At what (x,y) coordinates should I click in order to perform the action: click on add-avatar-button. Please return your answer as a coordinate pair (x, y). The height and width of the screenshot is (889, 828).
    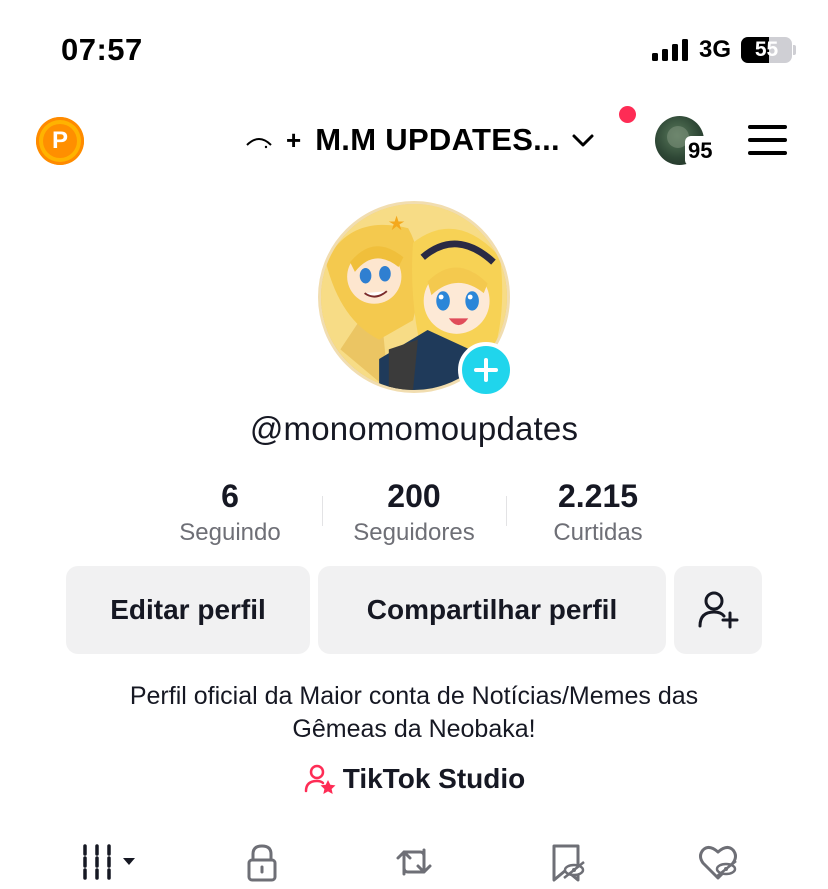
    Looking at the image, I should click on (486, 370).